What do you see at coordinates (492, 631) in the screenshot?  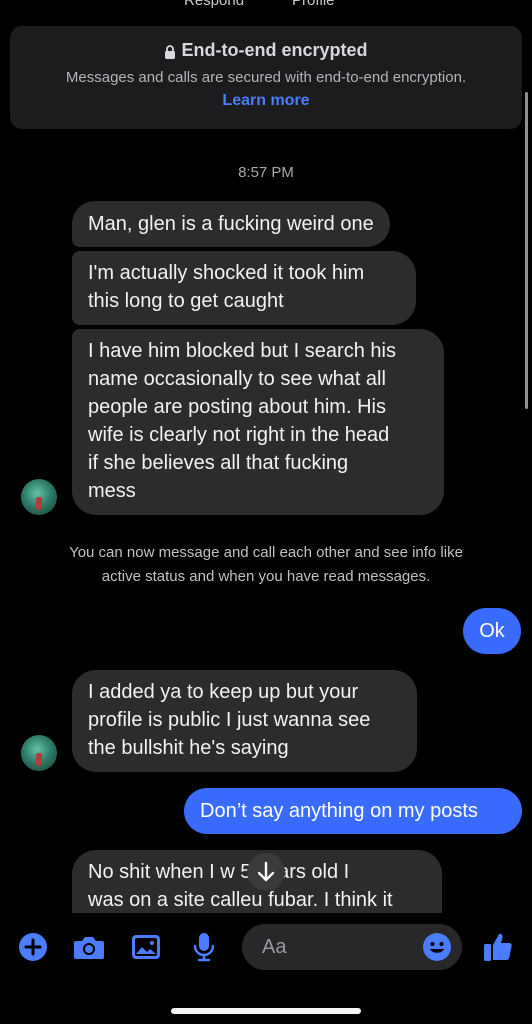 I see `message-bubble-outgoing: Ok` at bounding box center [492, 631].